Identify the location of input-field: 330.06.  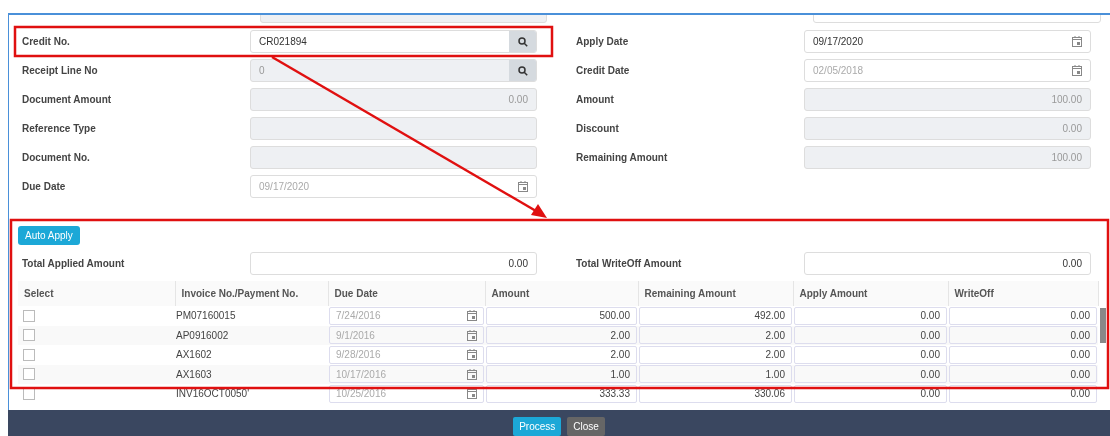
(715, 393).